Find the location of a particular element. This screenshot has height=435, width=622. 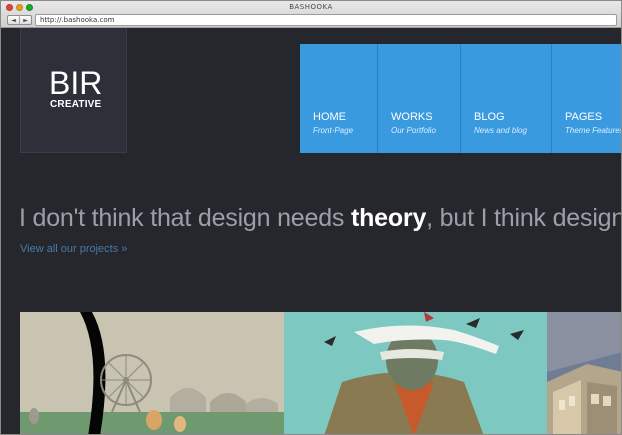

site-logo: BIR CREATIVE is located at coordinates (73, 90).